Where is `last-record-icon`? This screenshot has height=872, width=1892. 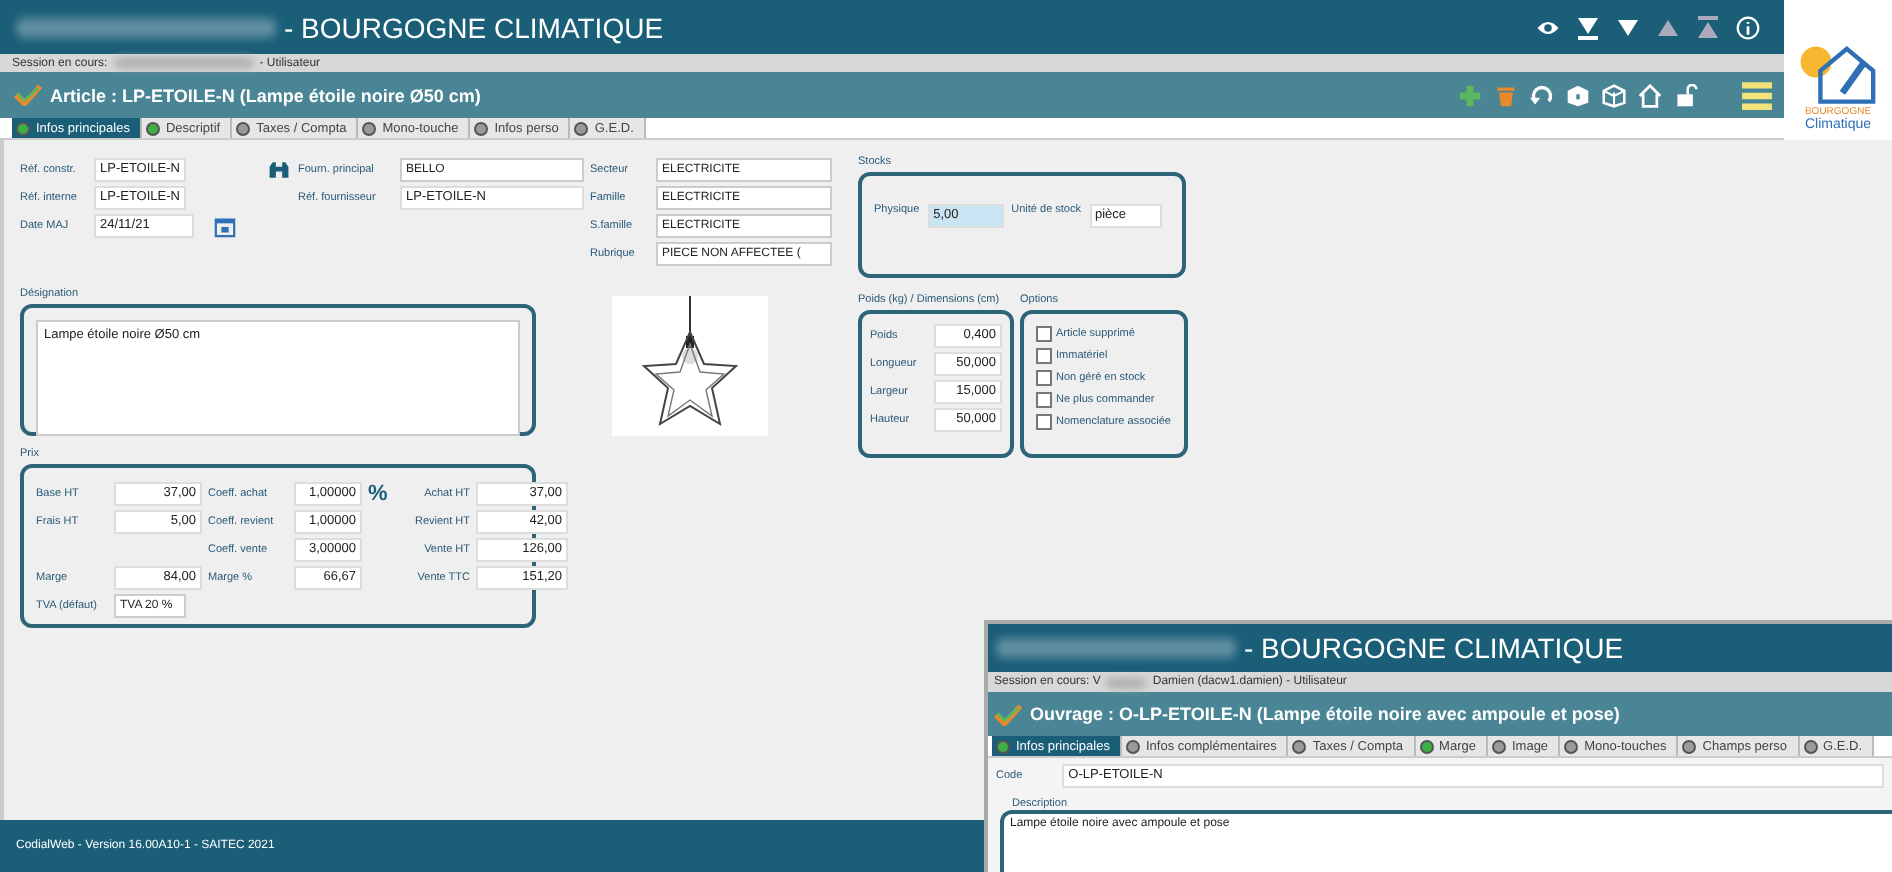
last-record-icon is located at coordinates (1588, 27).